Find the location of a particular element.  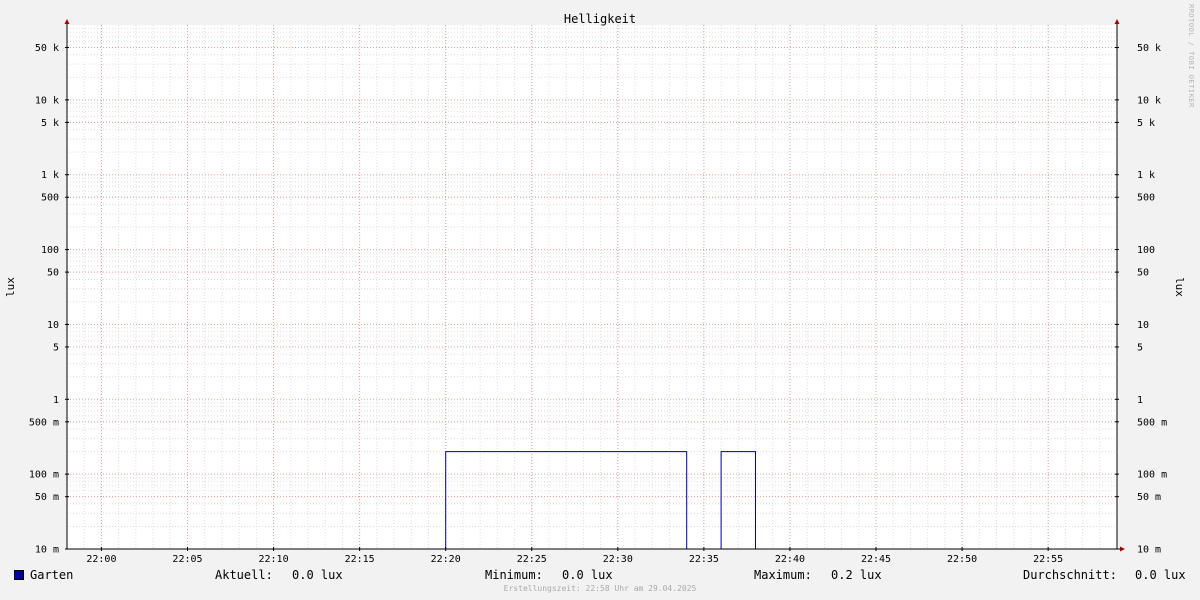

legend-min-value: 0.0 lux is located at coordinates (587, 575).